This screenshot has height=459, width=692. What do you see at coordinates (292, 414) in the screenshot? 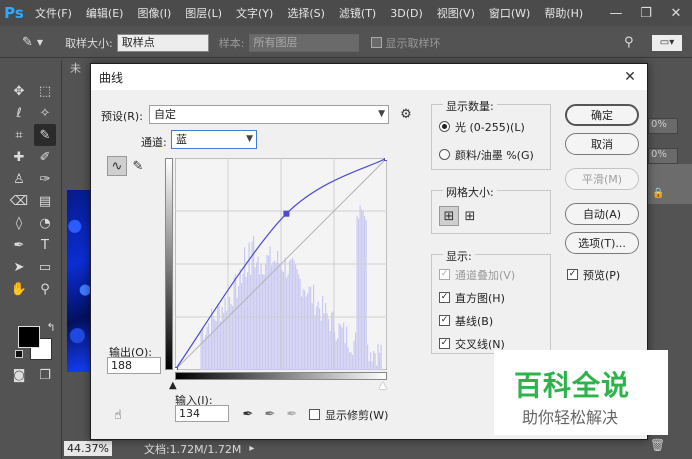
I see `white-eyedropper-icon: ✒` at bounding box center [292, 414].